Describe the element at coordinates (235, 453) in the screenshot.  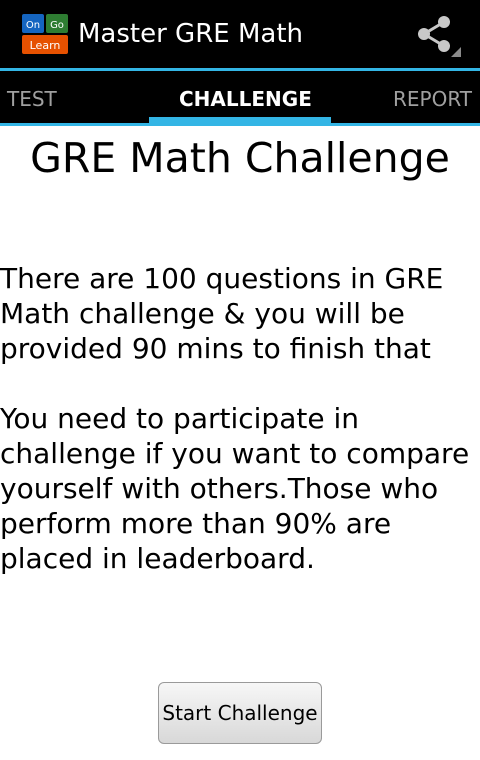
I see `description-line: challenge if you want to compare` at that location.